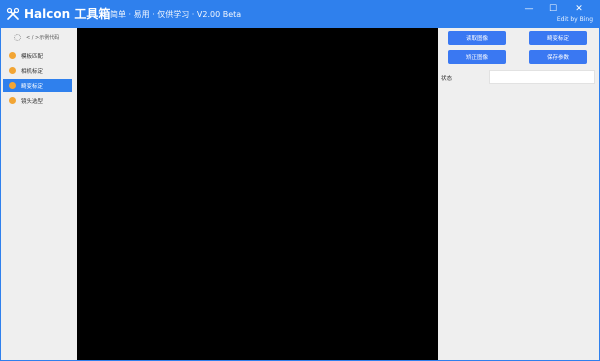 The width and height of the screenshot is (600, 361). Describe the element at coordinates (574, 19) in the screenshot. I see `credit-text: Edit by Bing` at that location.